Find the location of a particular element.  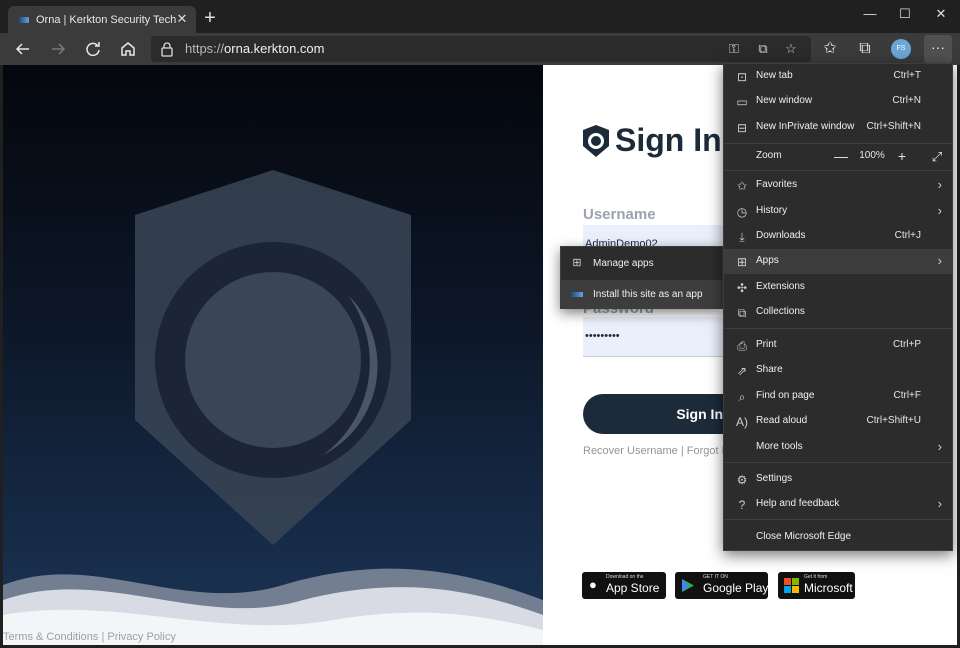

new-tab-icon: ⊡ is located at coordinates (742, 77).